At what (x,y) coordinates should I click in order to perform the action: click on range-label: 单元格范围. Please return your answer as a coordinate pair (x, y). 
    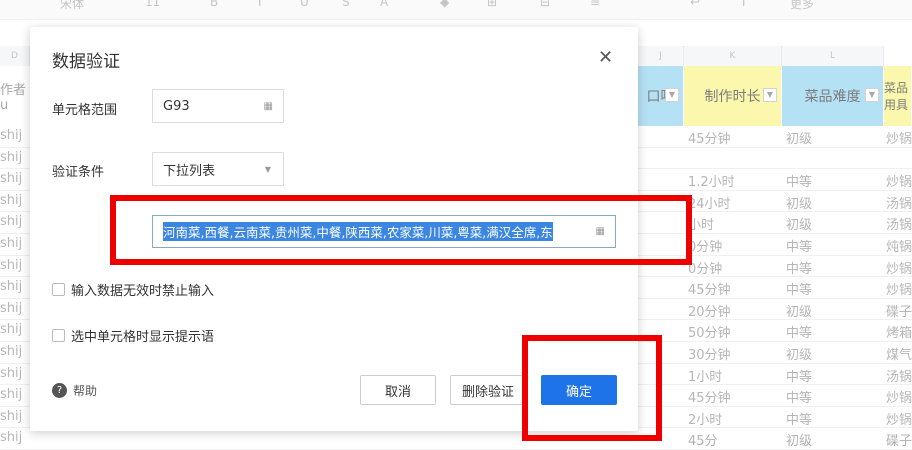
    Looking at the image, I should click on (85, 110).